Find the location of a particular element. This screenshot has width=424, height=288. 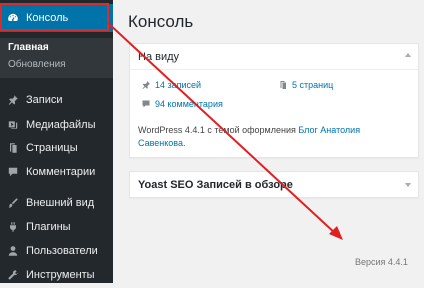

sidebar-item-appearance: Внешний вид is located at coordinates (56, 203).